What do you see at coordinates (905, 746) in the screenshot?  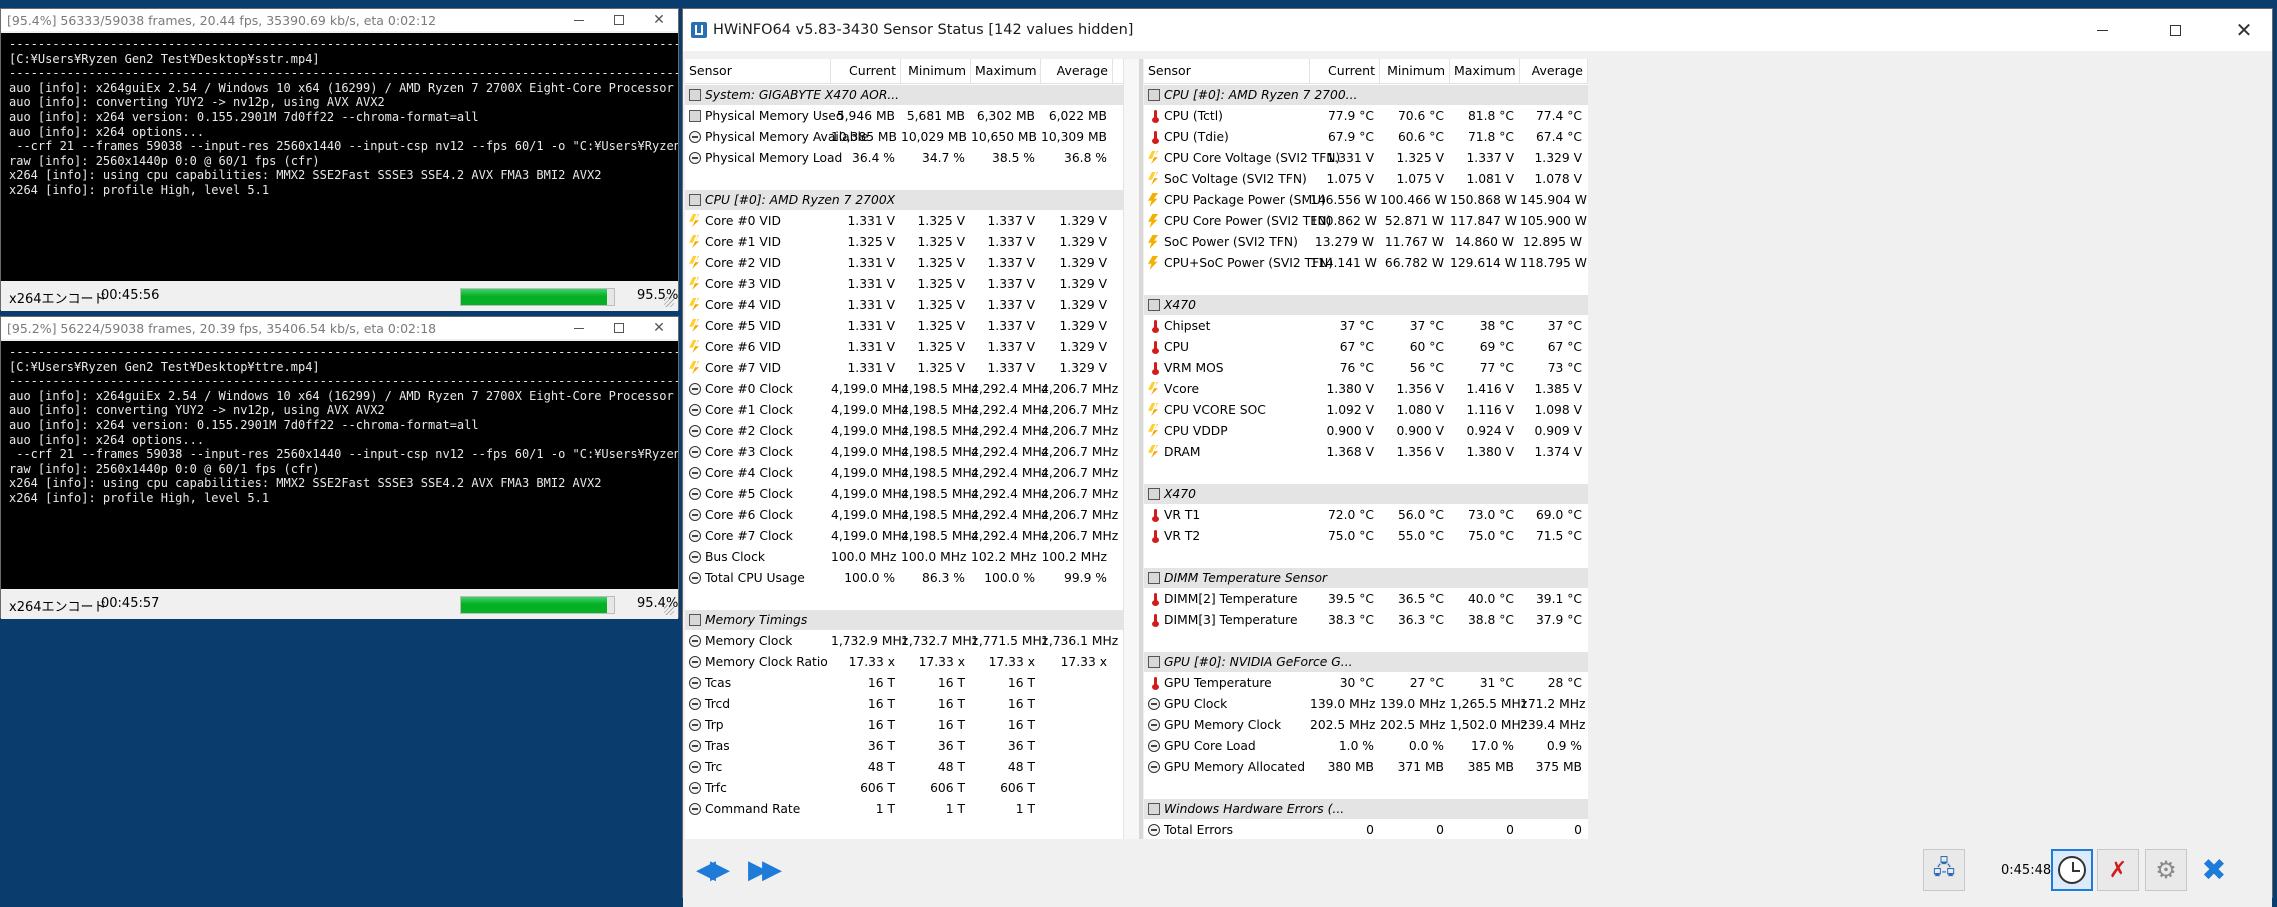 I see `sensor-row: Tras 36 T 36 T 36 T` at bounding box center [905, 746].